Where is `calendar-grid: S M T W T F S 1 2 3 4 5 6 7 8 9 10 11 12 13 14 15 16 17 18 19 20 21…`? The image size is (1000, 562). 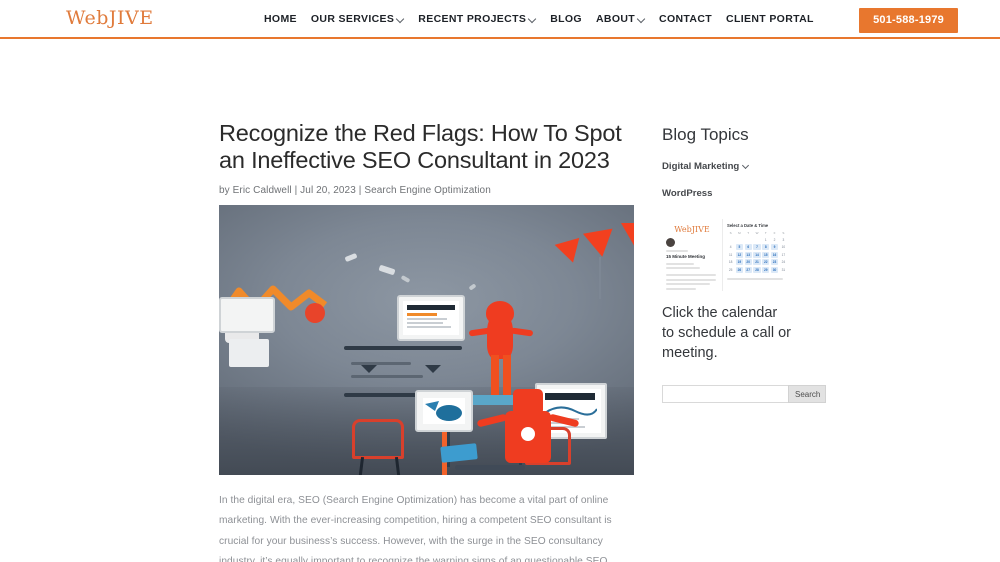 calendar-grid: S M T W T F S 1 2 3 4 5 6 7 8 9 10 11 12 13 14 15 16 17 18 19 20 21… is located at coordinates (757, 252).